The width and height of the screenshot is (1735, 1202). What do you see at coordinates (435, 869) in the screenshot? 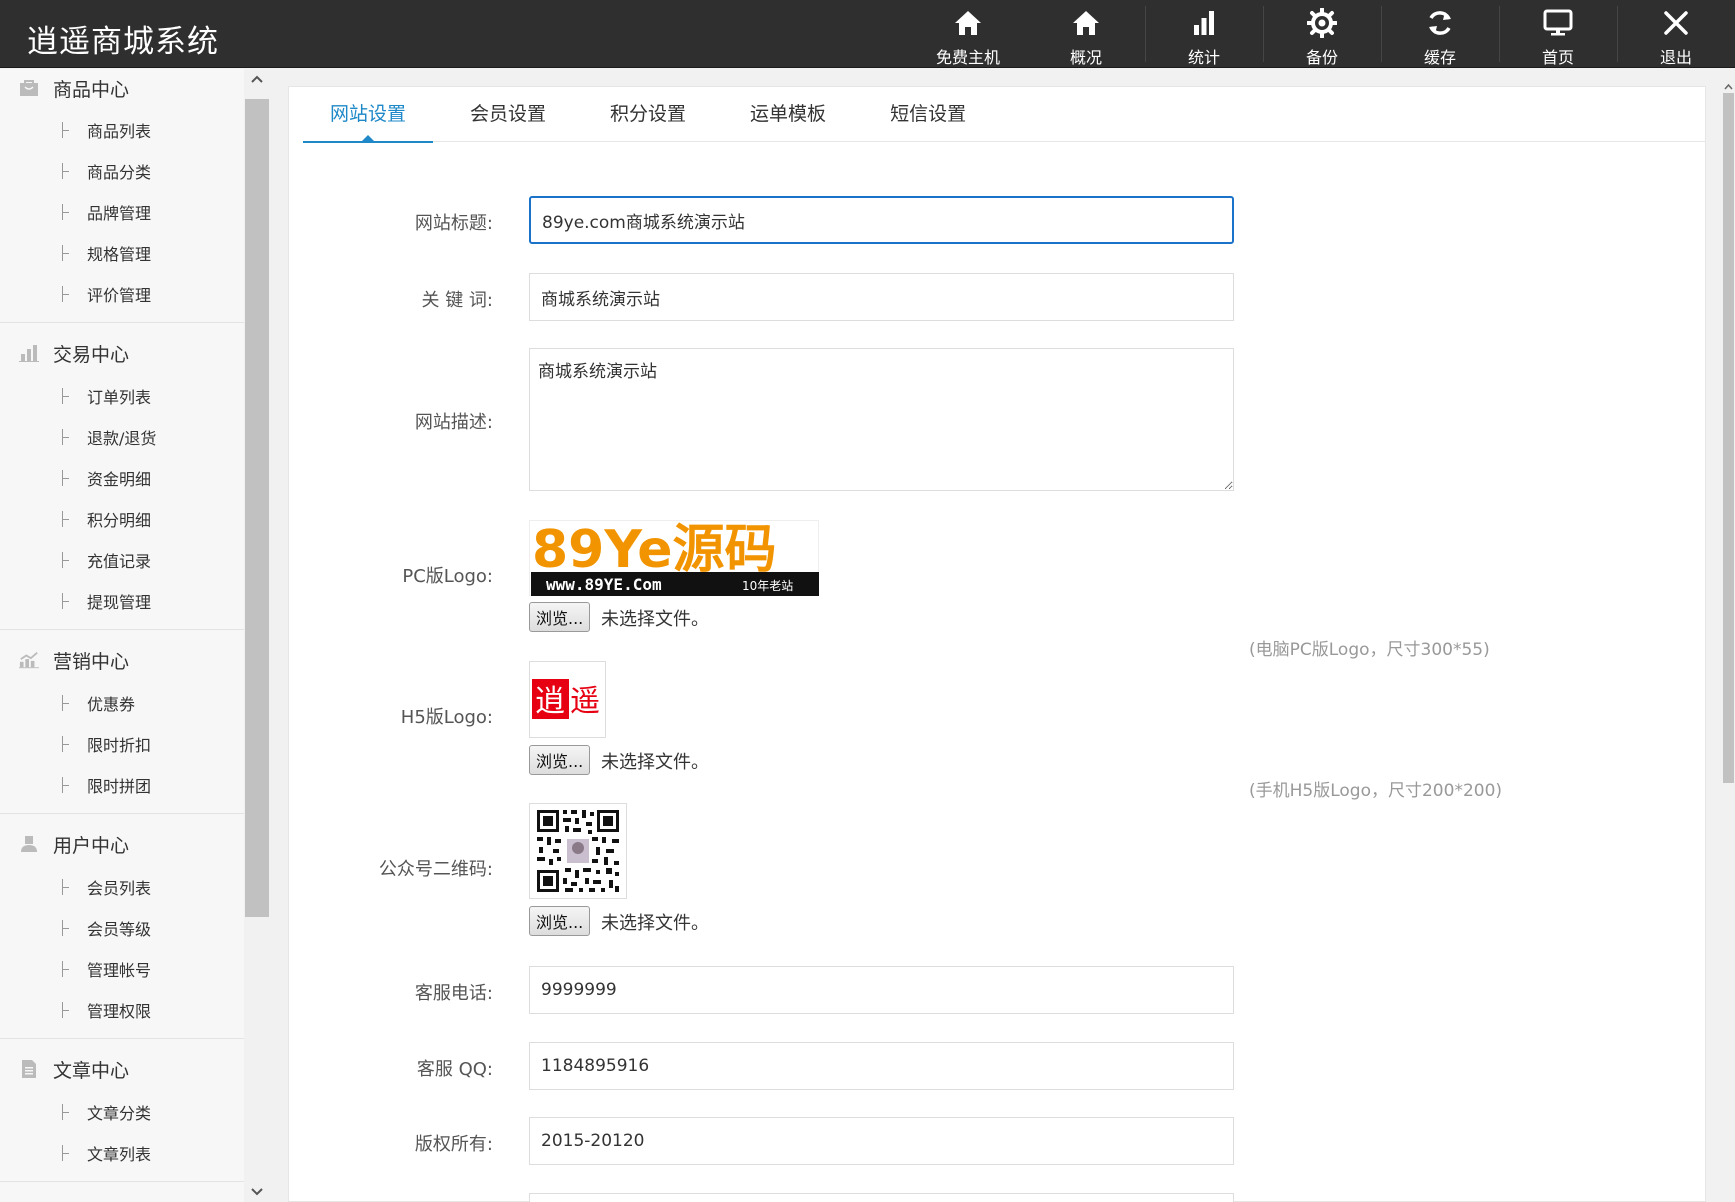
I see `qrcode-label: 公众号二维码:` at bounding box center [435, 869].